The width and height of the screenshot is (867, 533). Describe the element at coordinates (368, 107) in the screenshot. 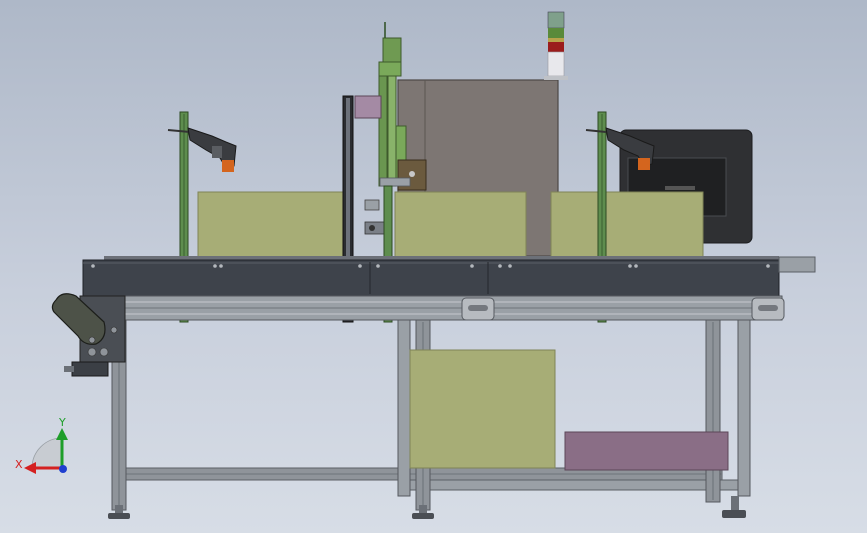

I see `applicator-purple-block` at that location.